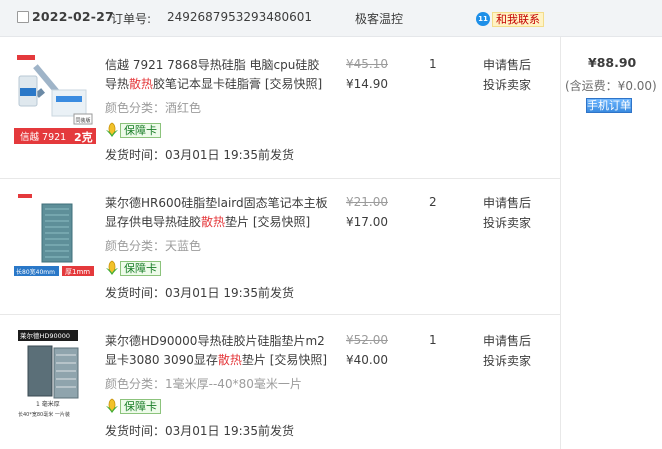 The image size is (662, 449). Describe the element at coordinates (367, 360) in the screenshot. I see `unit-price: ¥40.00` at that location.